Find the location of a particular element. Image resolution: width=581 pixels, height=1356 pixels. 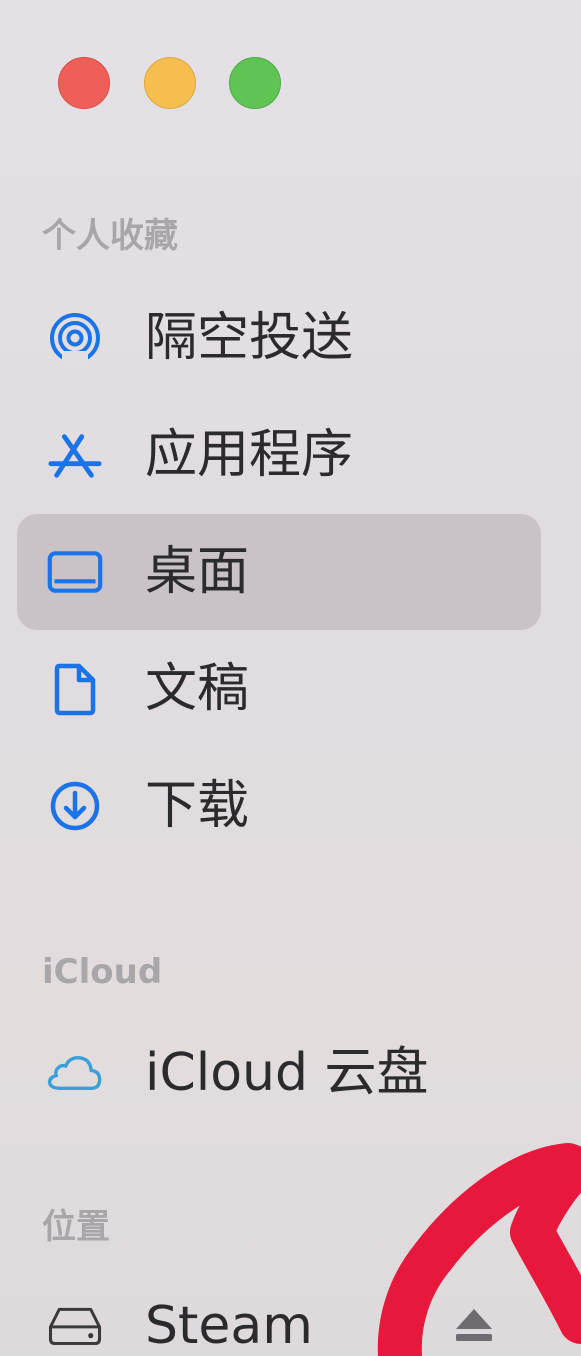

close-window-button is located at coordinates (84, 83).